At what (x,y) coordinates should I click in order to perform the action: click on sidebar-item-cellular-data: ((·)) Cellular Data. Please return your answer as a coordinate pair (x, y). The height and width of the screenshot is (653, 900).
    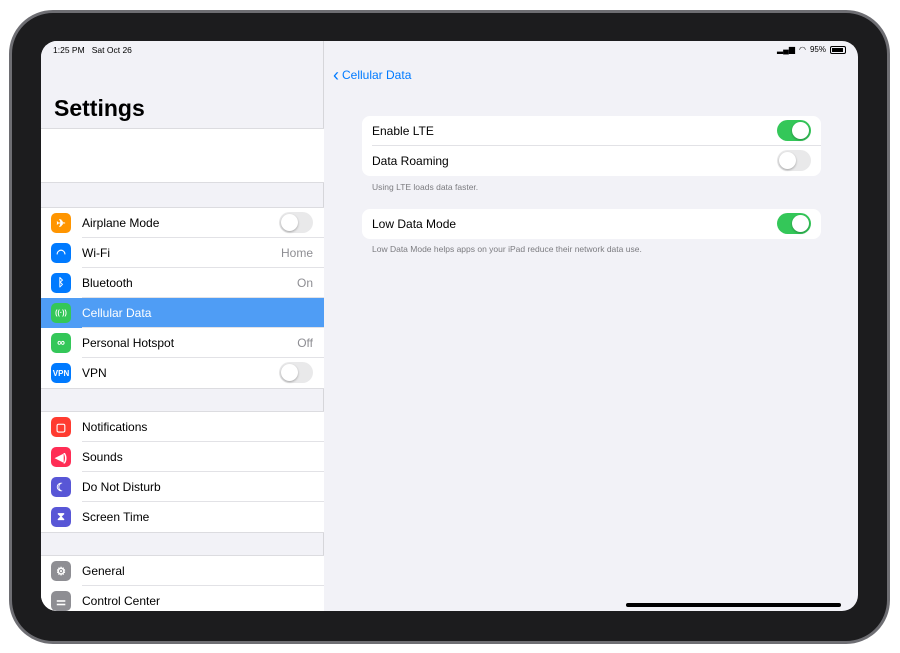
    Looking at the image, I should click on (182, 313).